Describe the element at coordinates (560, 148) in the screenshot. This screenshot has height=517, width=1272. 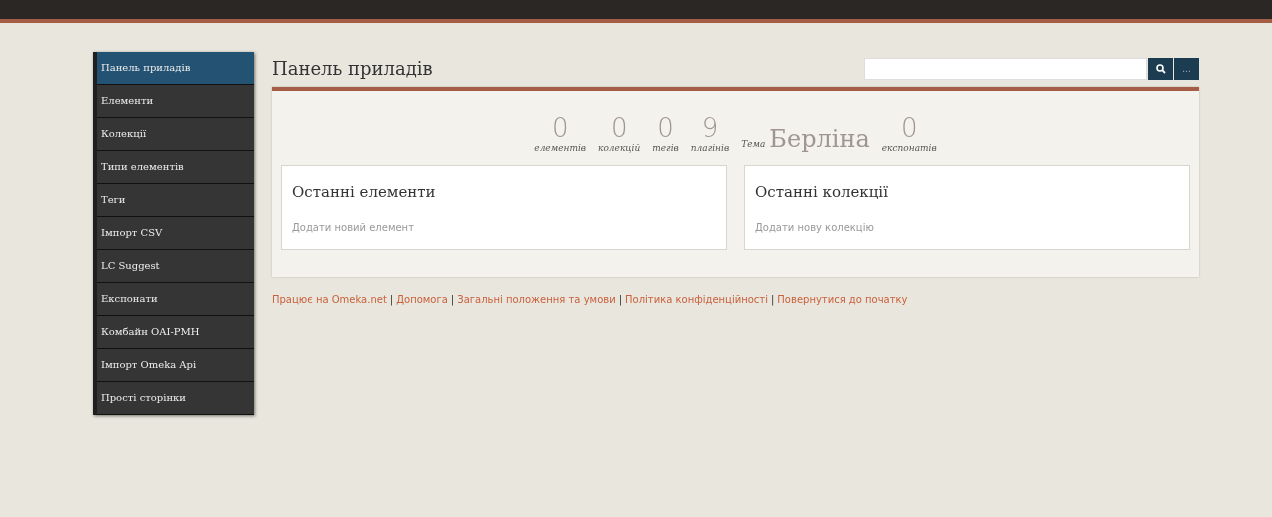
I see `stat-label: елементів` at that location.